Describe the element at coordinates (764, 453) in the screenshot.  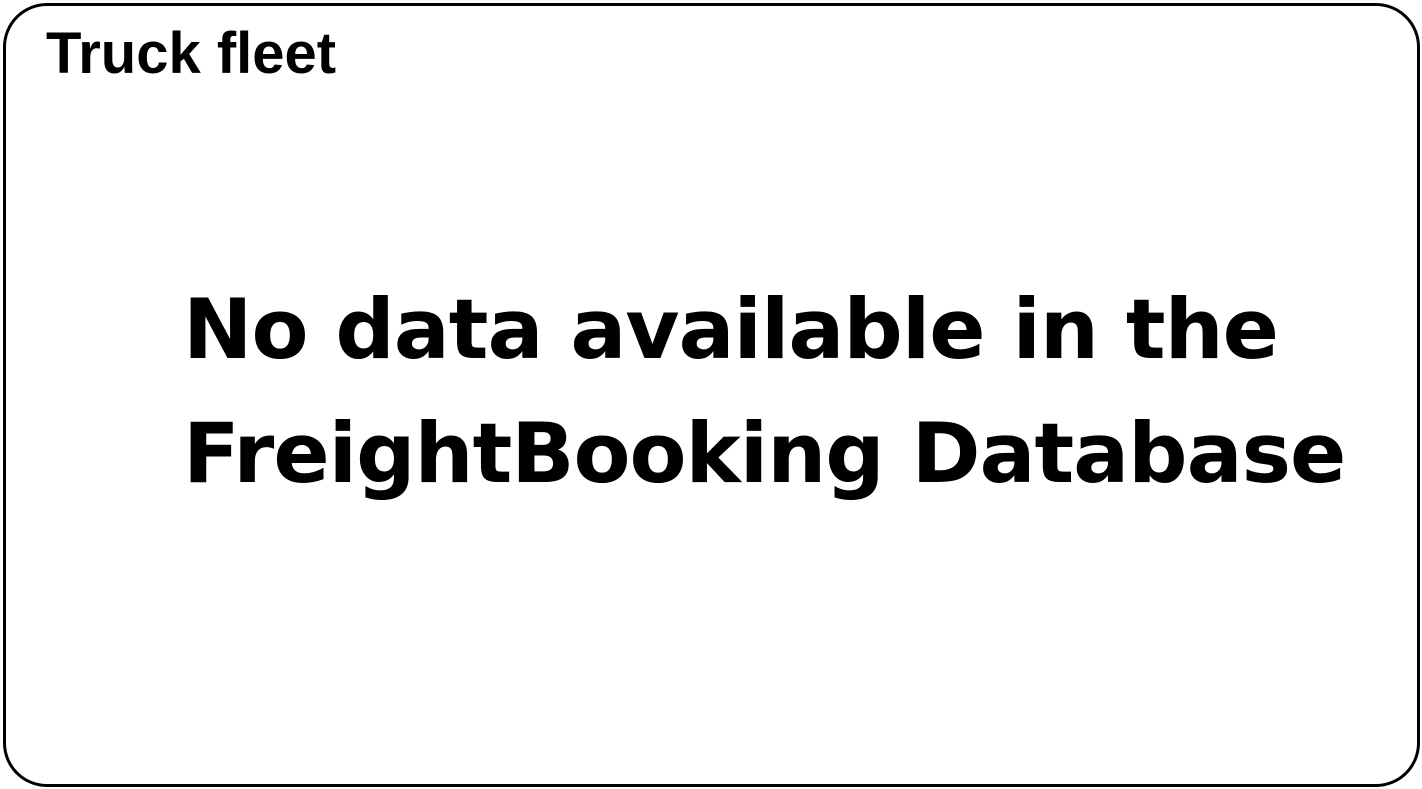
I see `empty-state-line-2: FreightBooking Database` at that location.